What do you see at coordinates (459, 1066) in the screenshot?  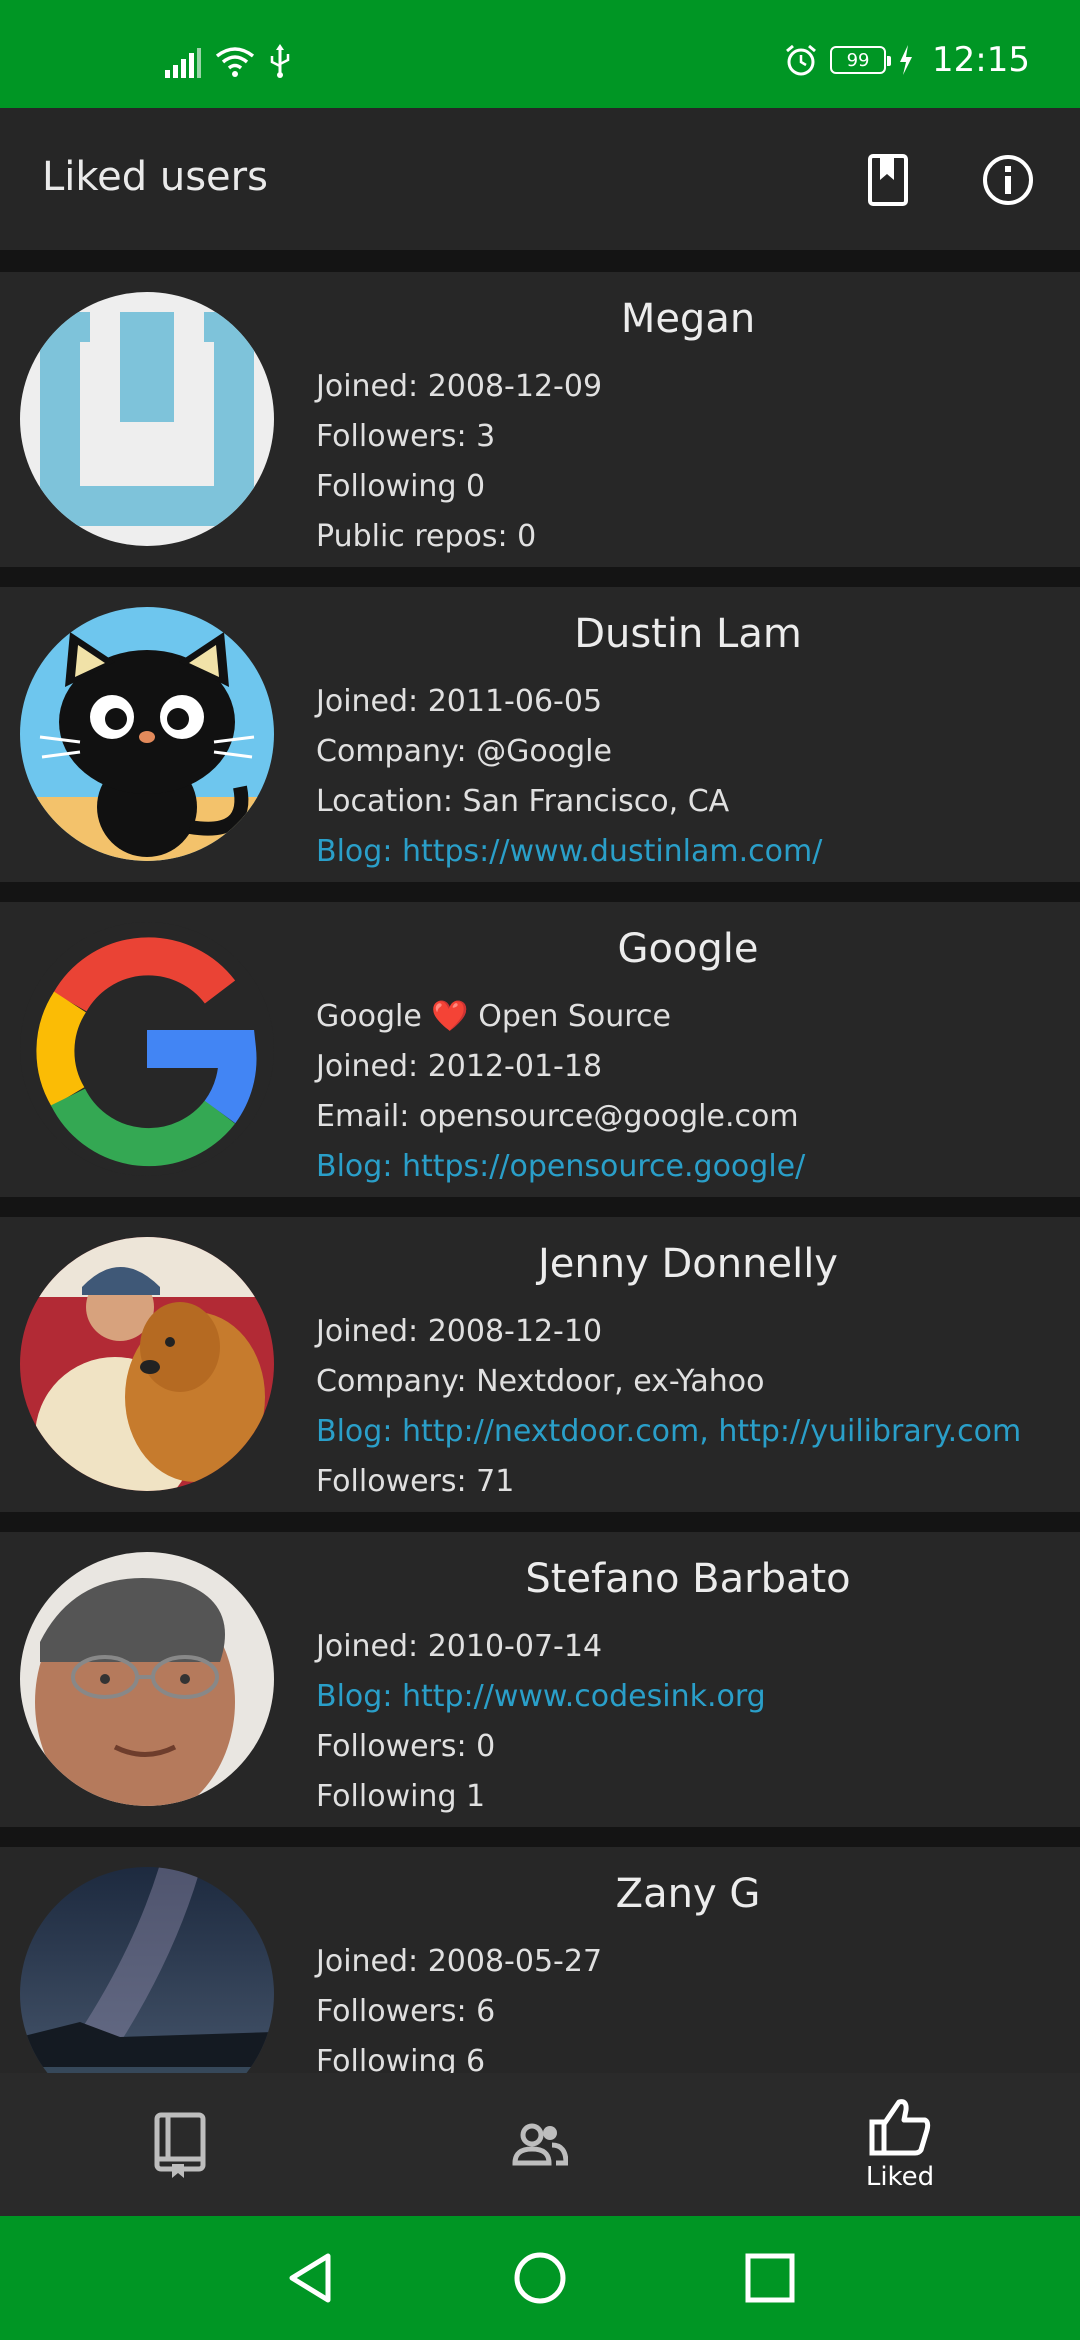 I see `user-detail: Joined: 2012-01-18` at bounding box center [459, 1066].